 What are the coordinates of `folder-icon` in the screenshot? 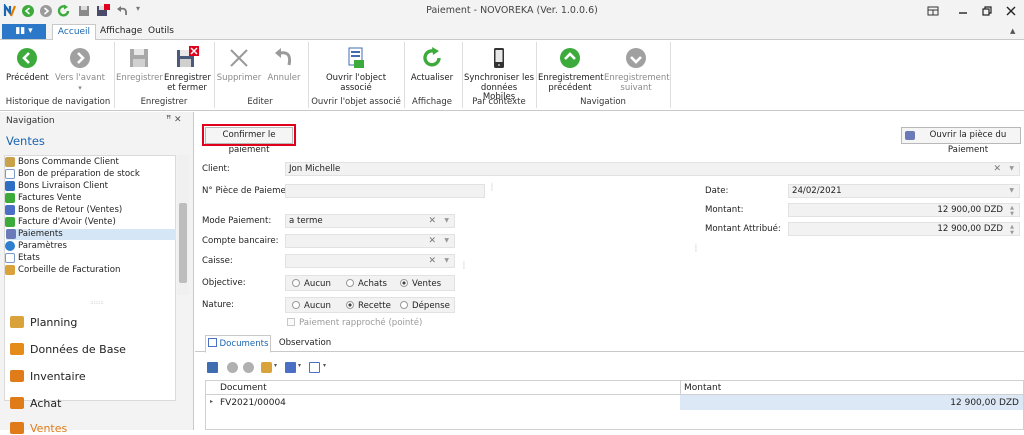 It's located at (17, 322).